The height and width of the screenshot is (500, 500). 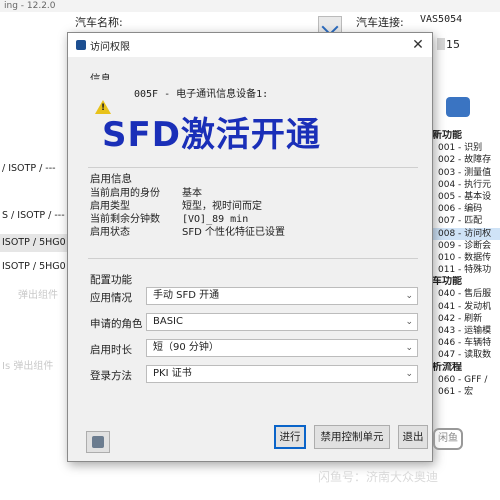 What do you see at coordinates (282, 322) in the screenshot?
I see `role-select: BASIC ⌄` at bounding box center [282, 322].